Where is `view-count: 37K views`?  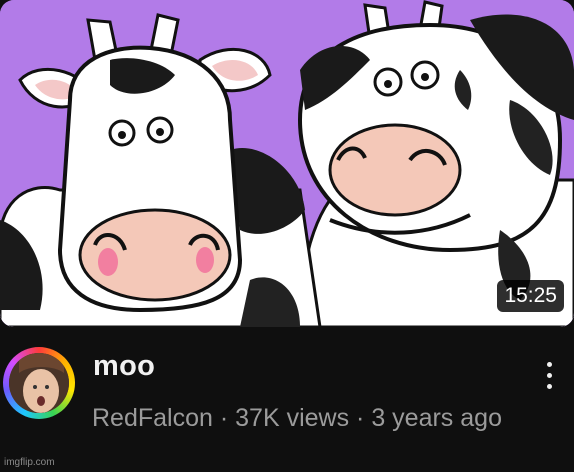 view-count: 37K views is located at coordinates (292, 418).